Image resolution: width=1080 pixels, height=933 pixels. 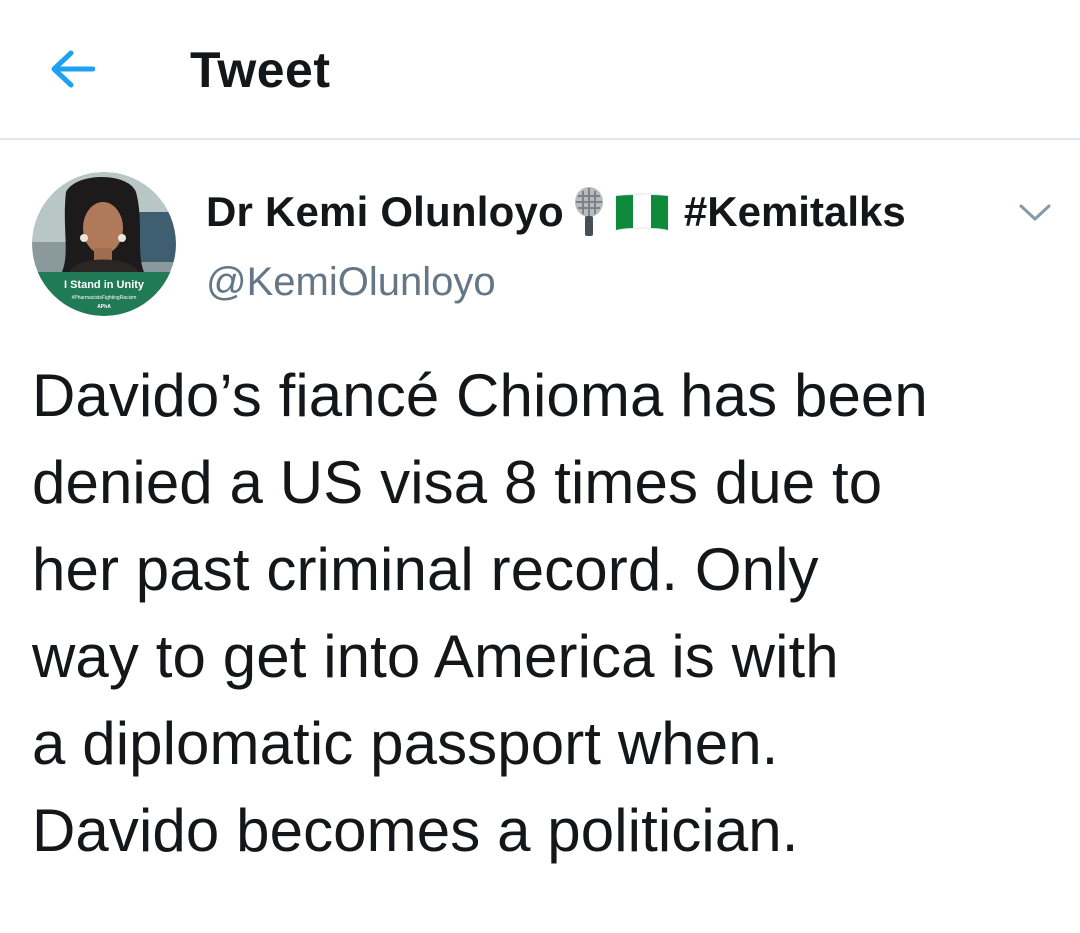 What do you see at coordinates (642, 212) in the screenshot?
I see `nigeria-flag-emoji` at bounding box center [642, 212].